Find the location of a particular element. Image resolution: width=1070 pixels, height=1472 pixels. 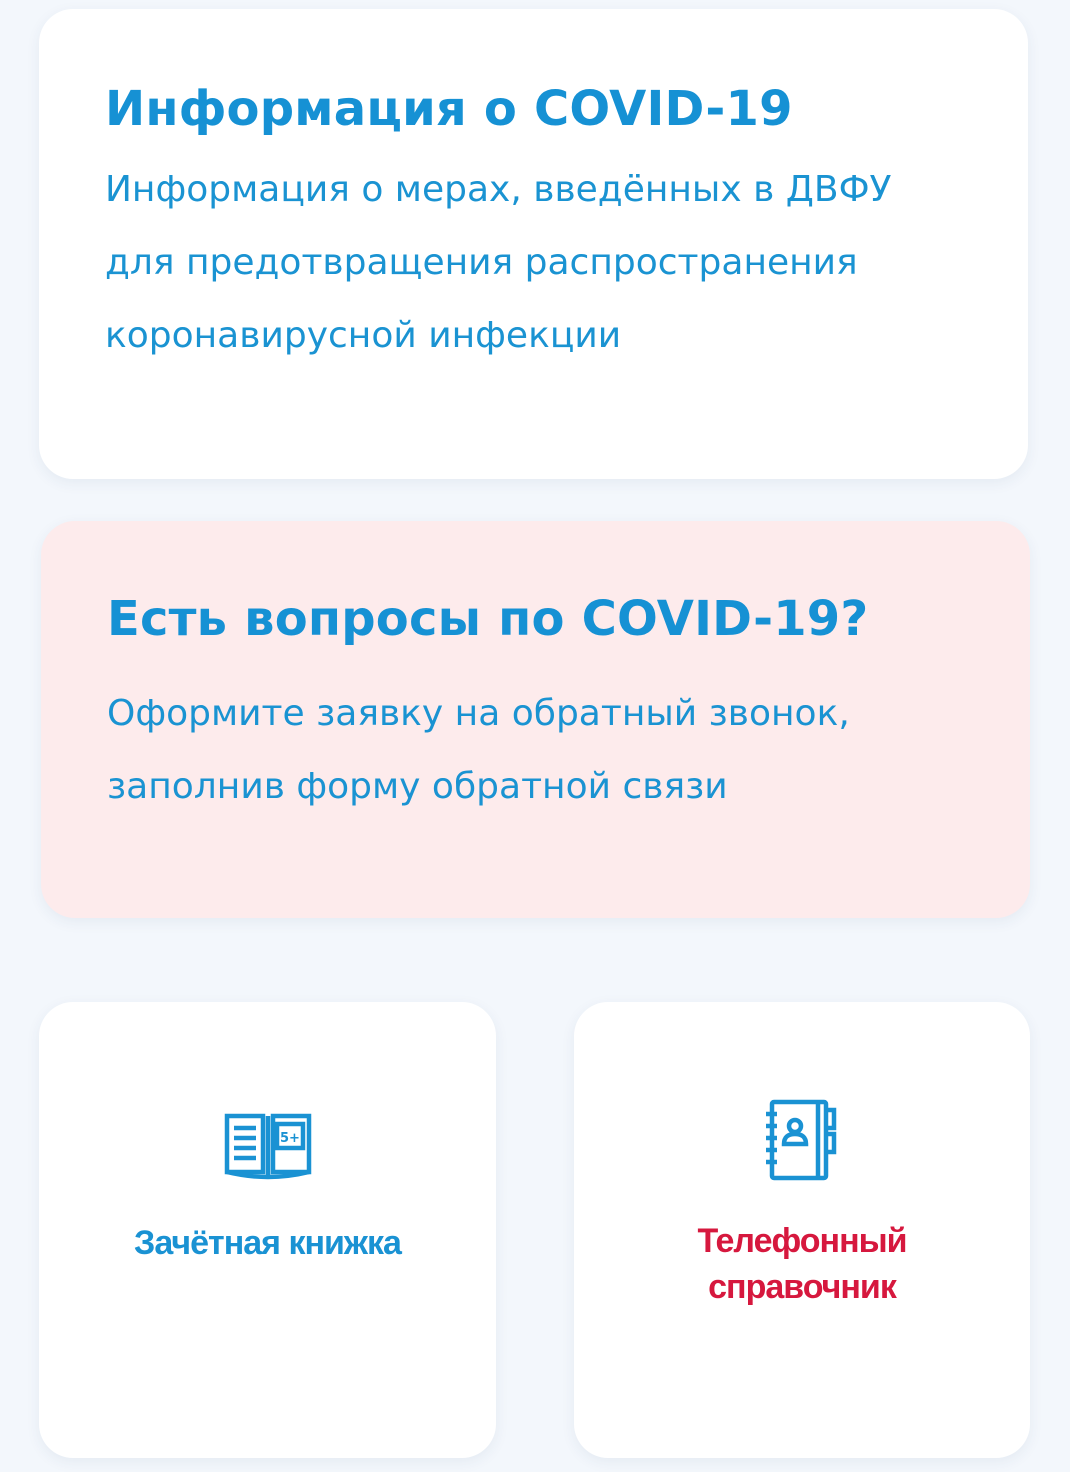

open-book-icon: 5+ is located at coordinates (267, 1146).